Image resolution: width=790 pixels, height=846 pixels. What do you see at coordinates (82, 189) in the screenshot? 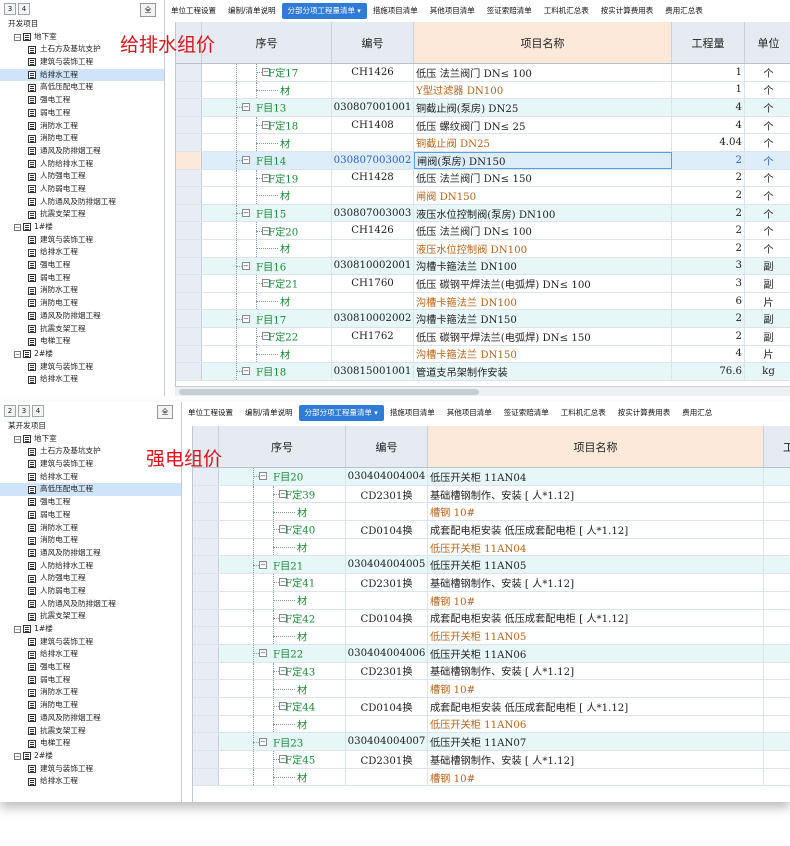
I see `tree-item: 人防弱电工程` at bounding box center [82, 189].